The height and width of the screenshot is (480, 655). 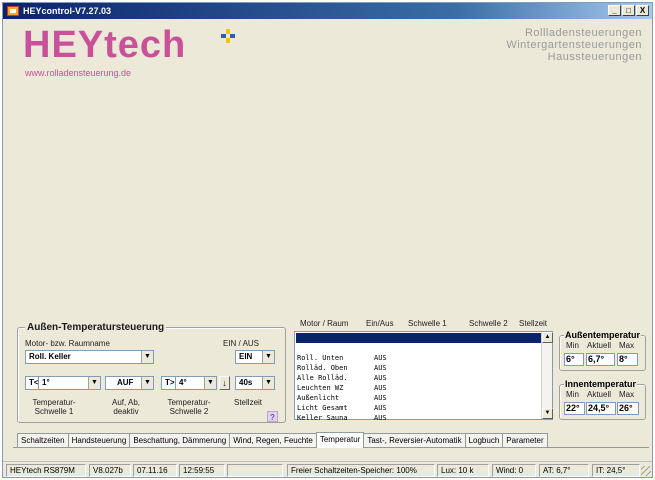 I want to click on status-memory: Freier Schaltzeiten-Speicher: 100%, so click(x=361, y=470).